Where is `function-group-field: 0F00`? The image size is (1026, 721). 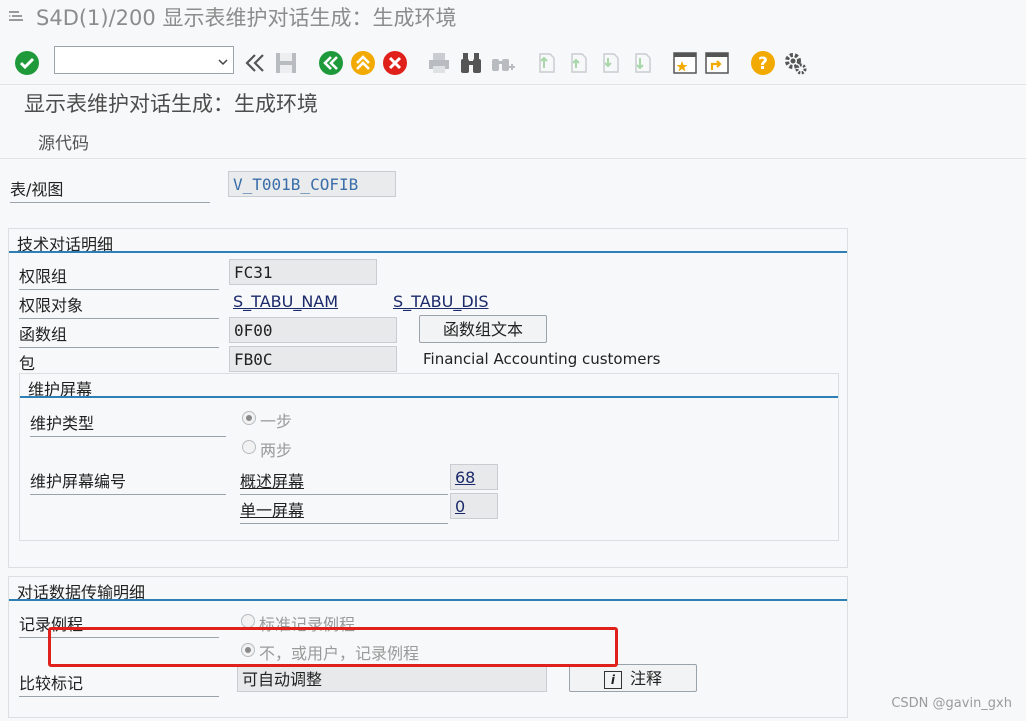
function-group-field: 0F00 is located at coordinates (313, 330).